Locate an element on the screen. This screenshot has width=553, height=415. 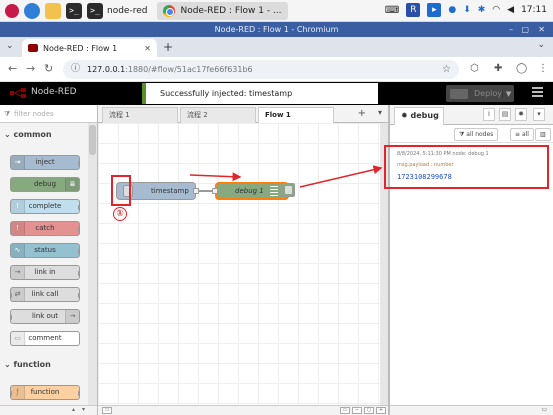
palette-node-link-out: link out → is located at coordinates (45, 316).